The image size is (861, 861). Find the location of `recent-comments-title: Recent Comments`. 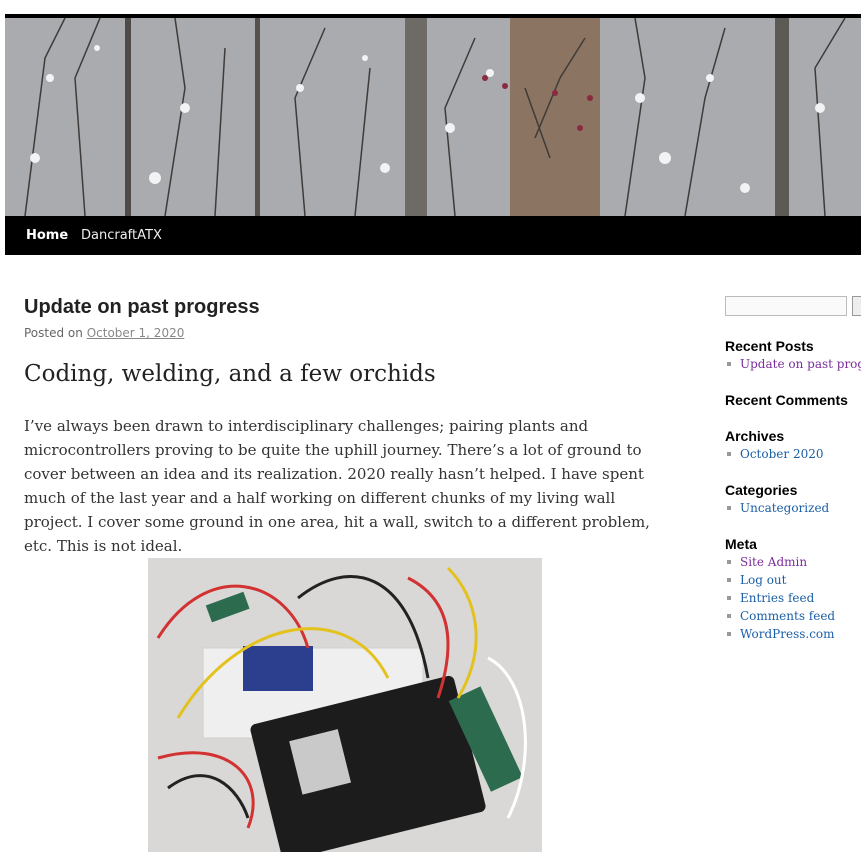

recent-comments-title: Recent Comments is located at coordinates (786, 400).